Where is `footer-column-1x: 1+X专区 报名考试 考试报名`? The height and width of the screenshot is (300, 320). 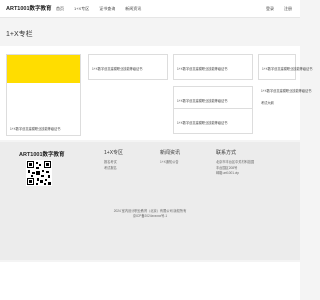 footer-column-1x: 1+X专区 报名考试 考试报名 is located at coordinates (113, 160).